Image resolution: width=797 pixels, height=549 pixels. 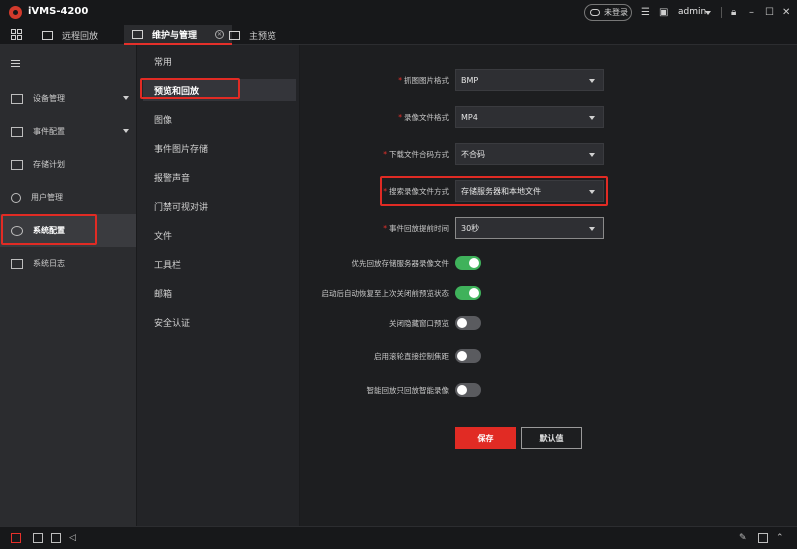 I want to click on sub-item-email: 邮箱, so click(x=219, y=293).